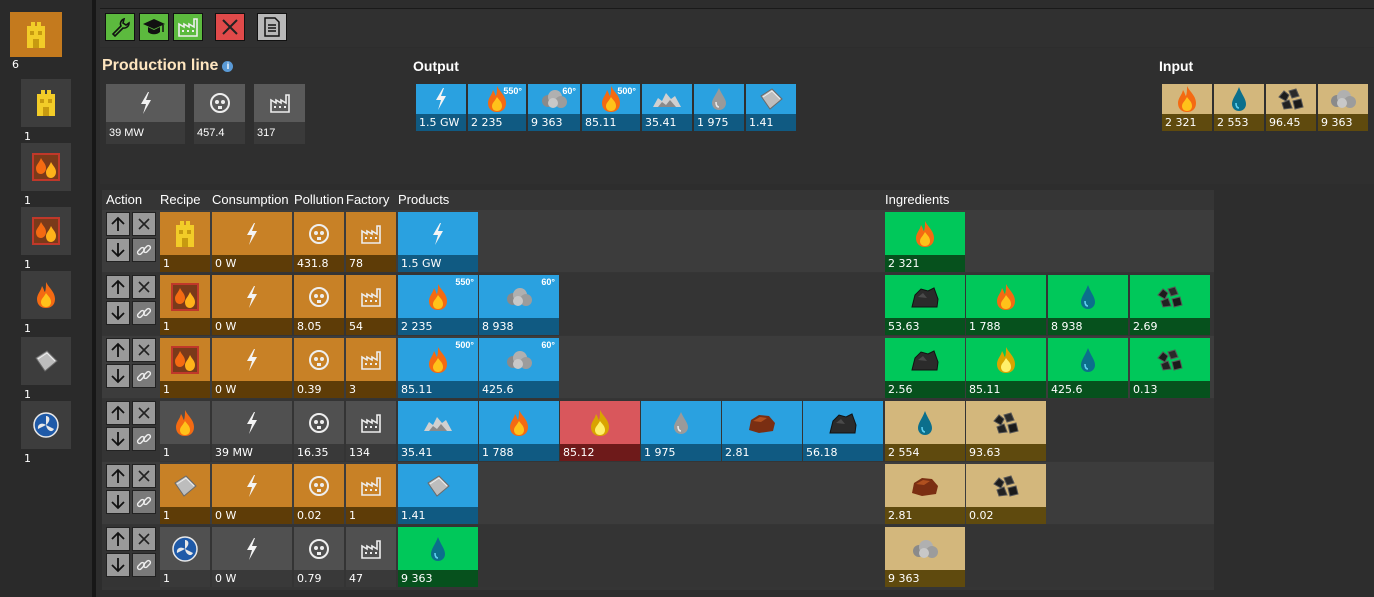 This screenshot has width=1374, height=597. What do you see at coordinates (925, 305) in the screenshot?
I see `ingredient-item: 53.63` at bounding box center [925, 305].